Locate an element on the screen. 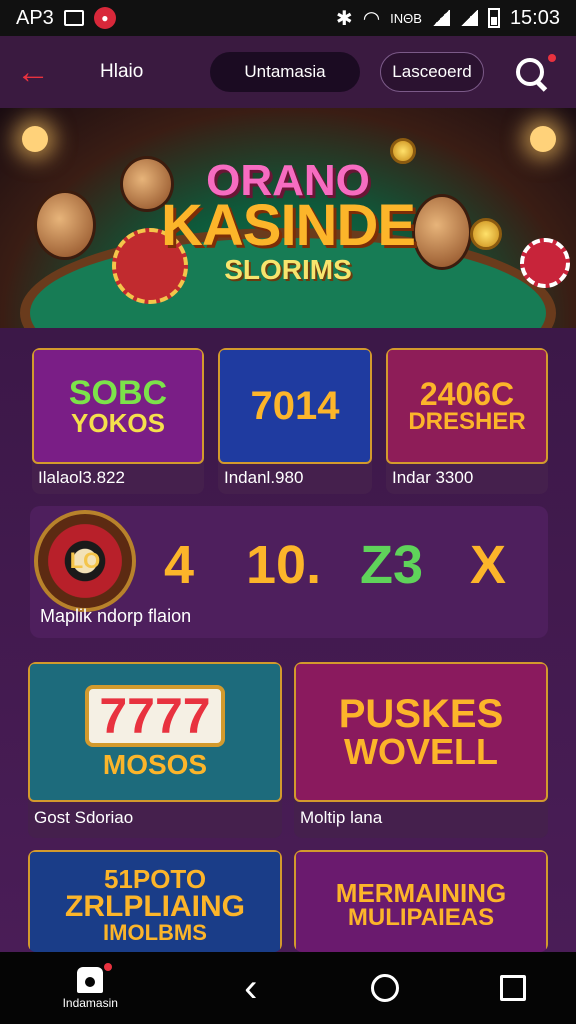  game-thumbnail: MERMAINING MULIPAIEAS is located at coordinates (421, 901).